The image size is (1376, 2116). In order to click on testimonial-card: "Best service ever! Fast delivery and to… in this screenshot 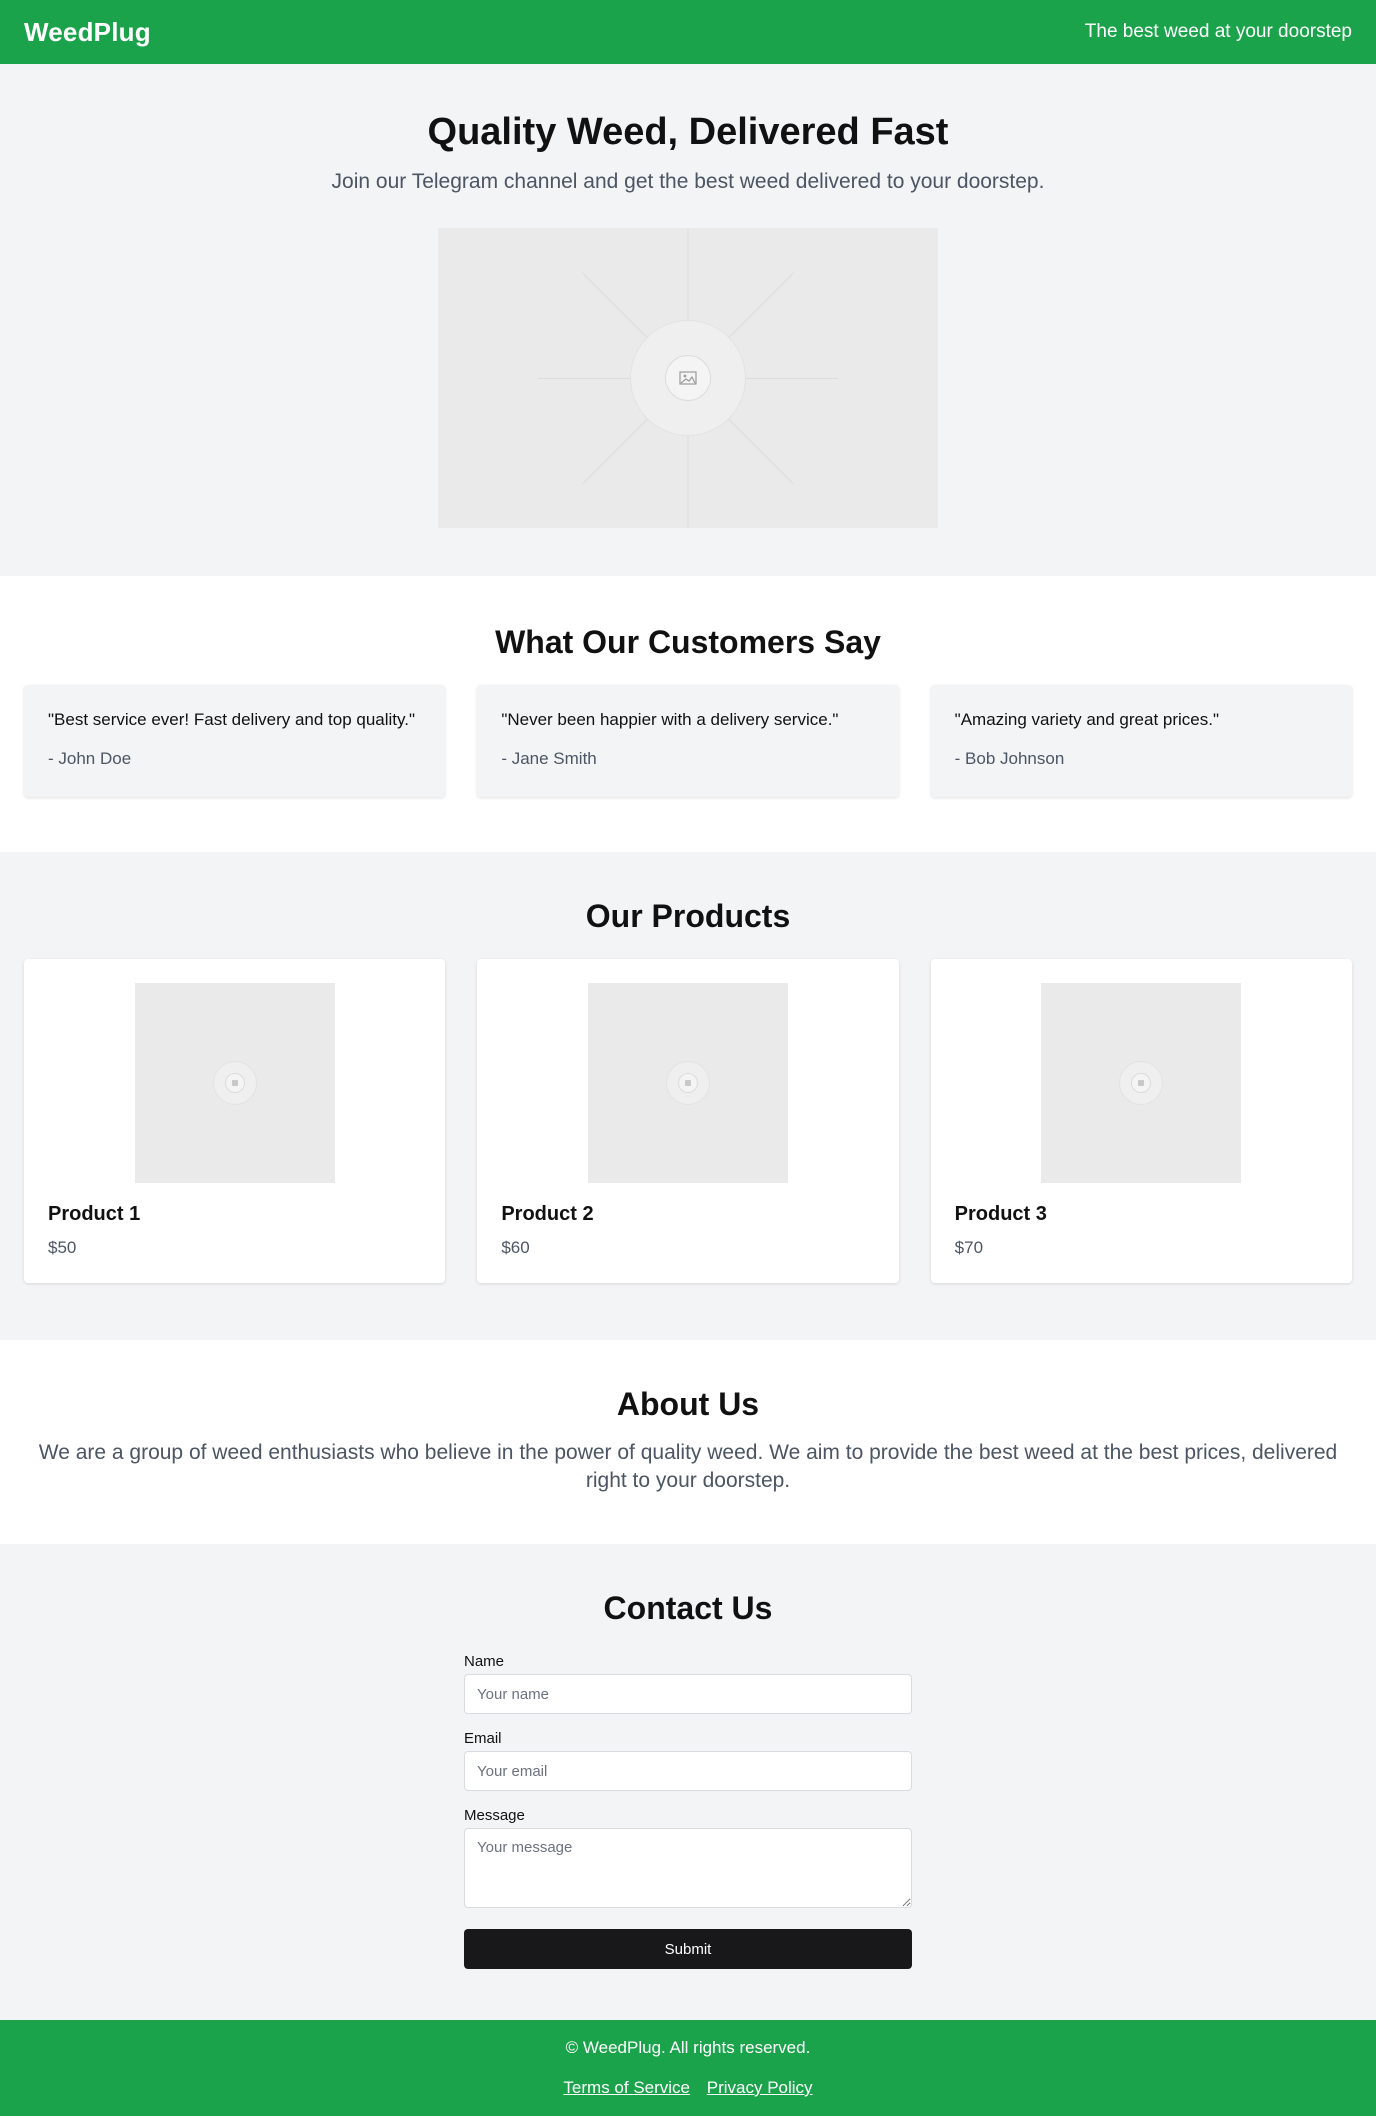, I will do `click(235, 741)`.